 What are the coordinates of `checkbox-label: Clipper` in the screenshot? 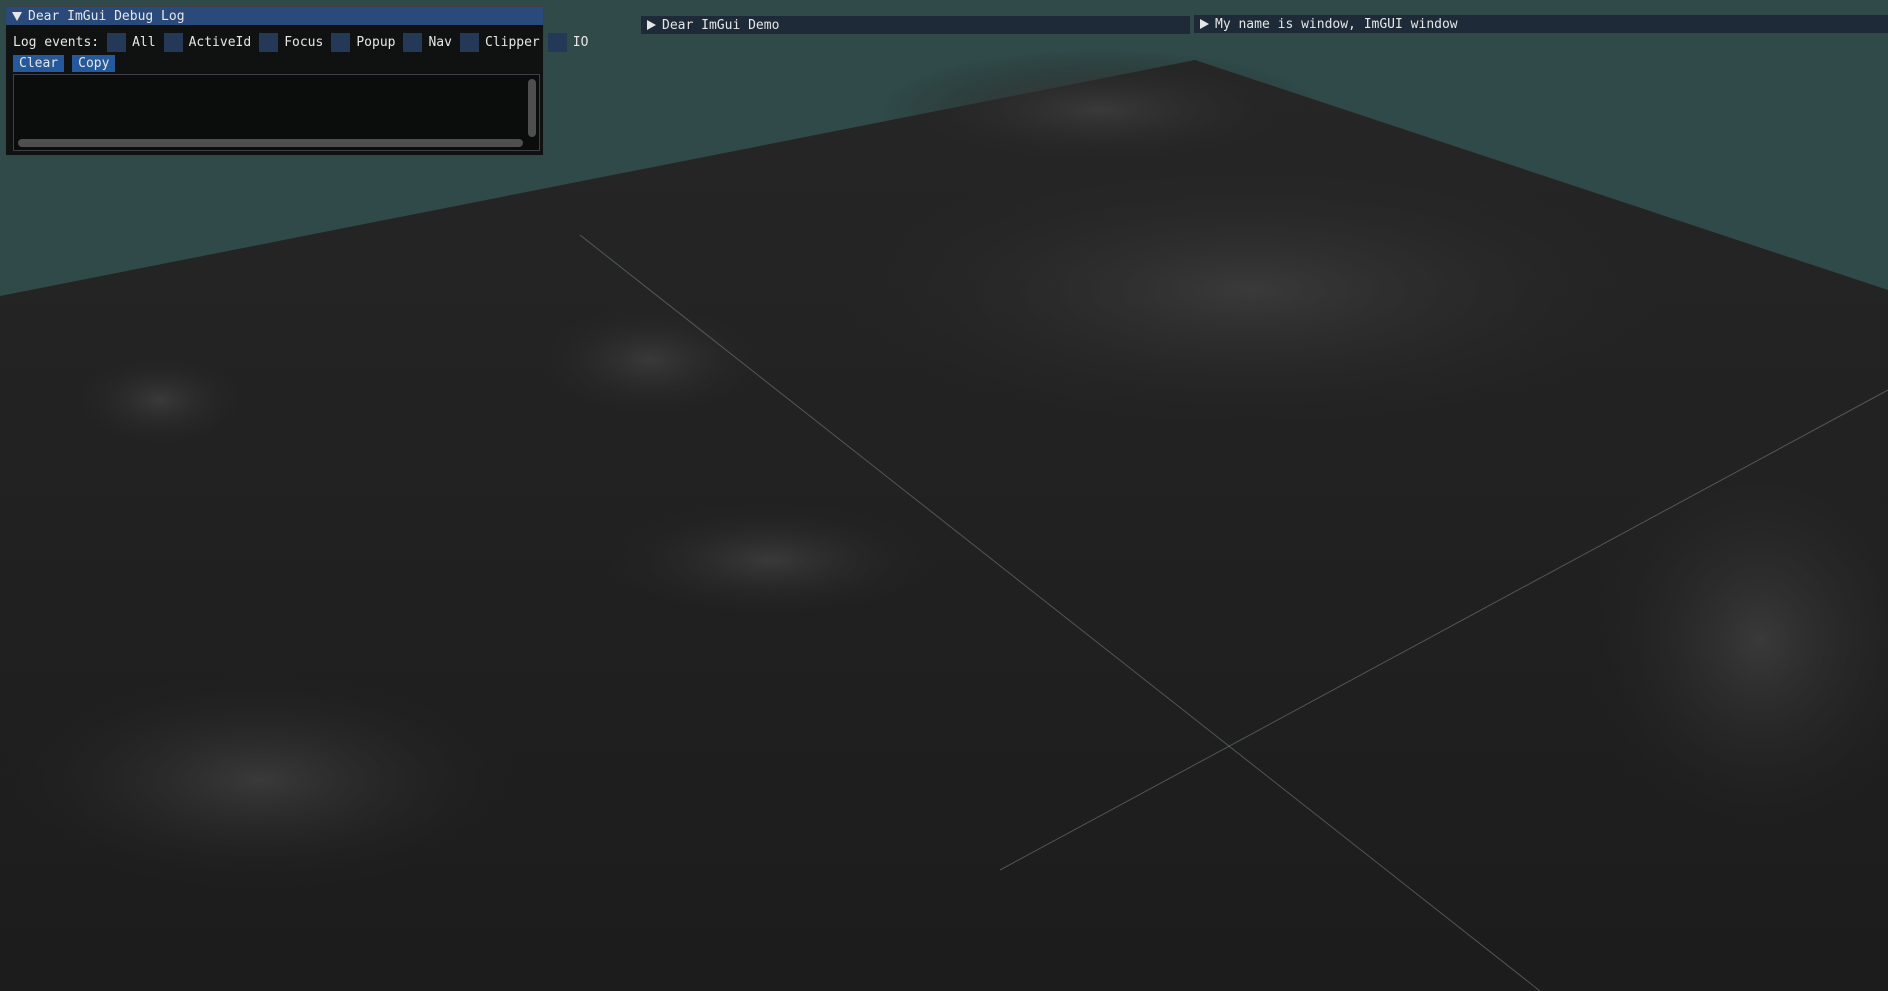 It's located at (512, 42).